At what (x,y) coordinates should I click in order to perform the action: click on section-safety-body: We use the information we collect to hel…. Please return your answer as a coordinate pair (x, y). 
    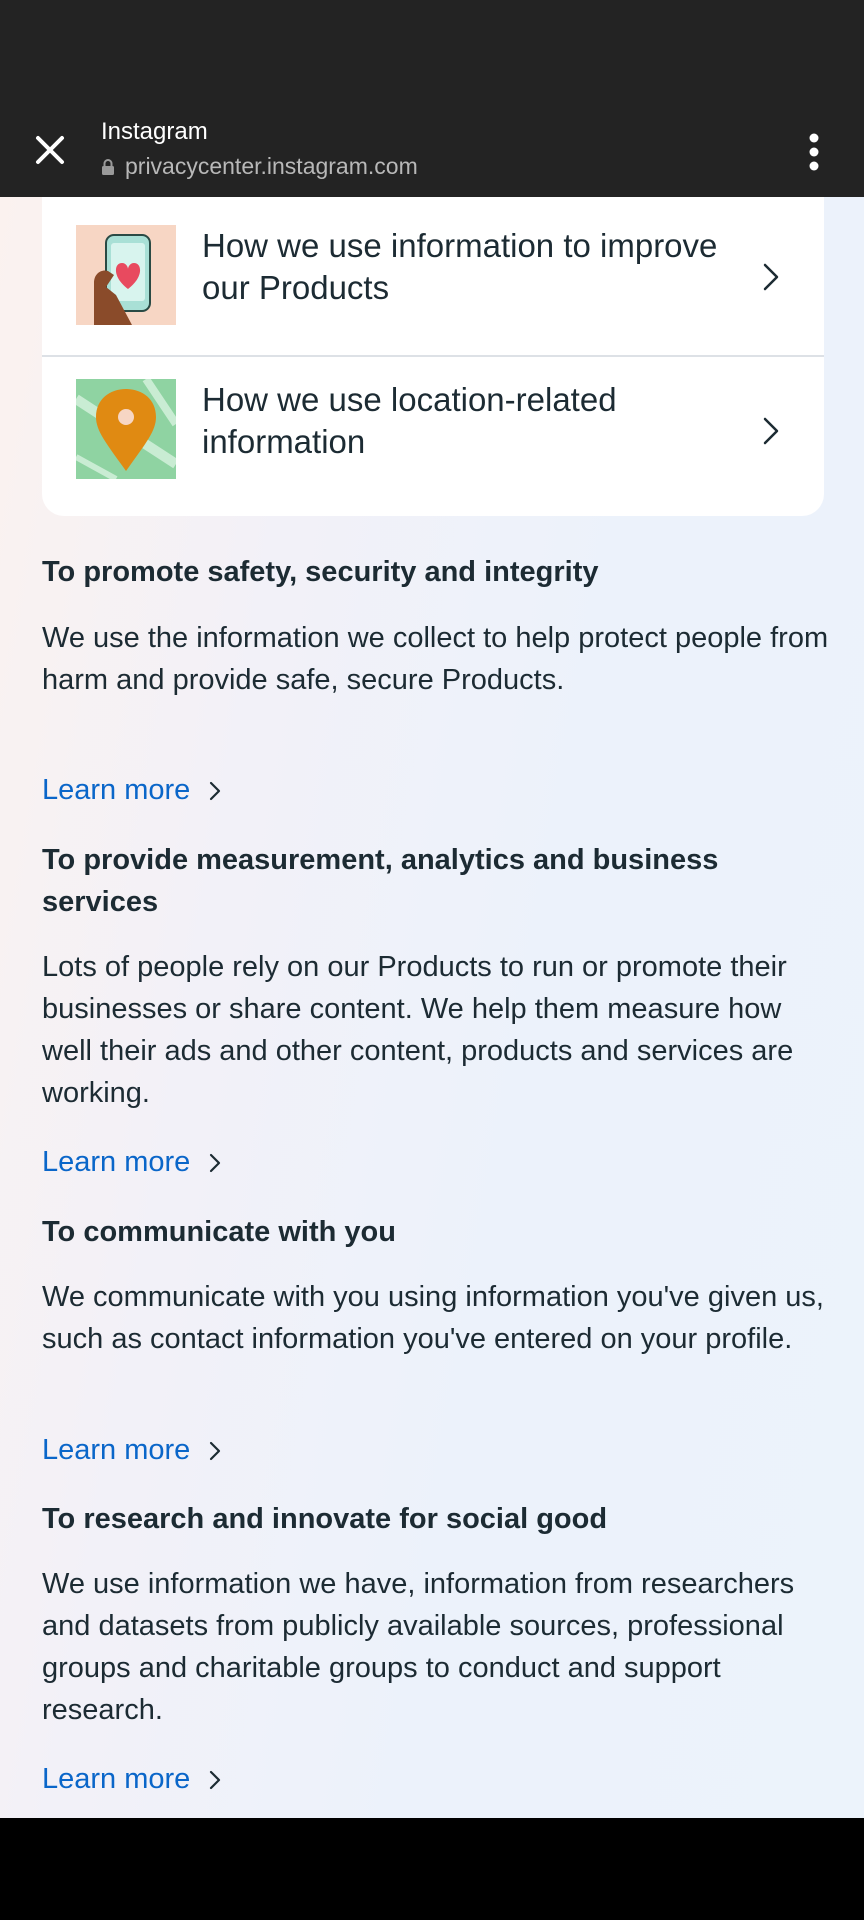
    Looking at the image, I should click on (437, 659).